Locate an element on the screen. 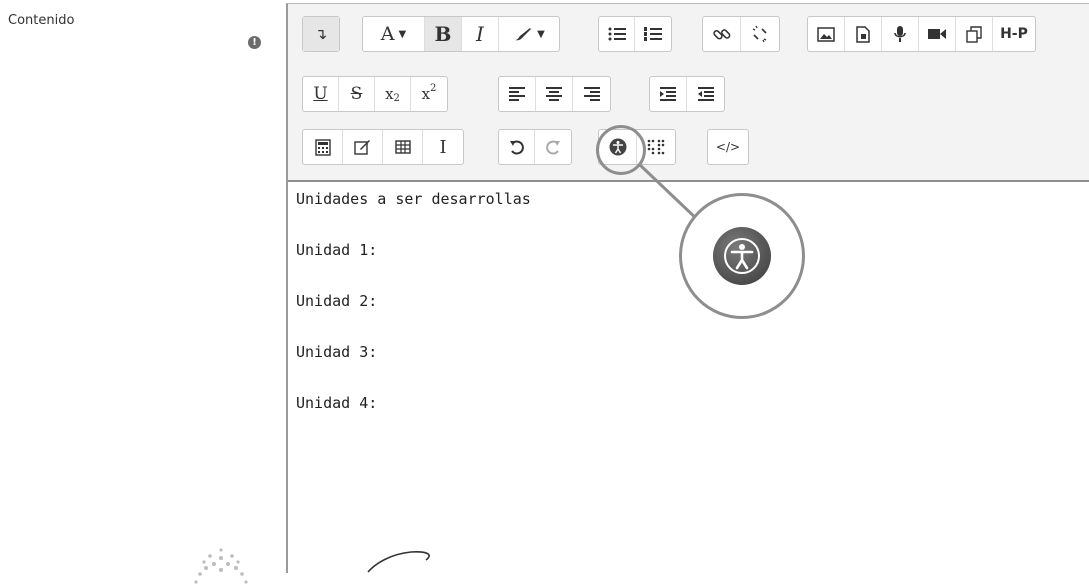  superscript-index: 2 is located at coordinates (433, 88).